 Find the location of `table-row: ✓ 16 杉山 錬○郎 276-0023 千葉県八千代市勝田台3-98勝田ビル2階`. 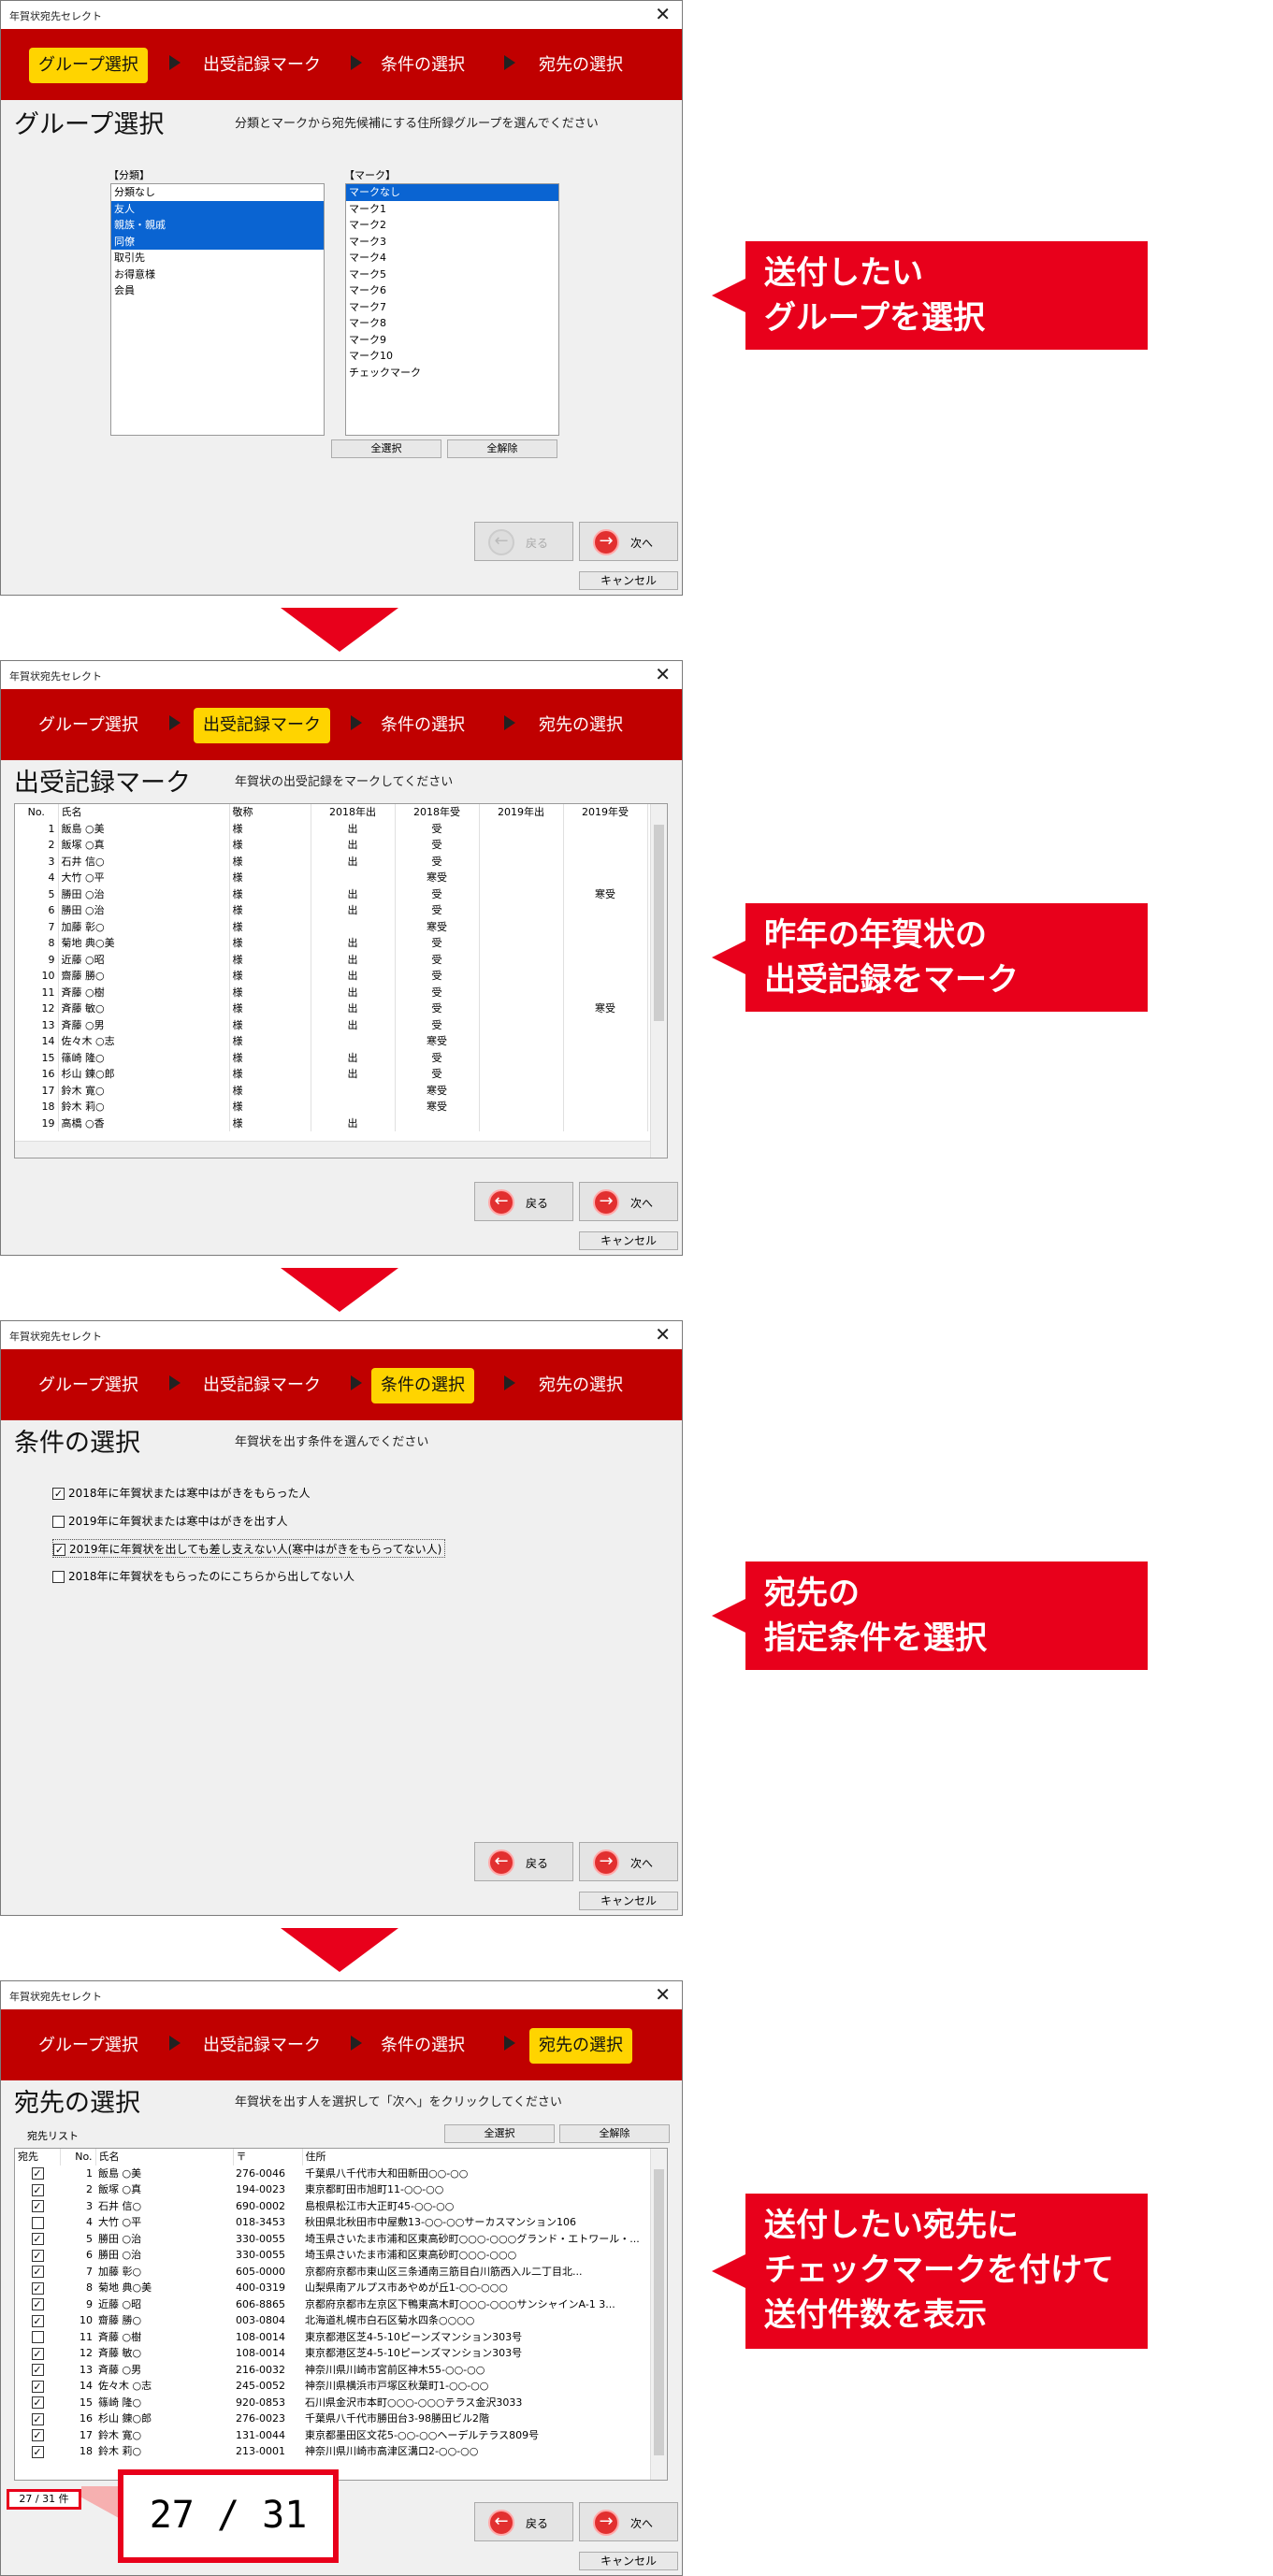

table-row: ✓ 16 杉山 錬○郎 276-0023 千葉県八千代市勝田台3-98勝田ビル2階 is located at coordinates (336, 2419).